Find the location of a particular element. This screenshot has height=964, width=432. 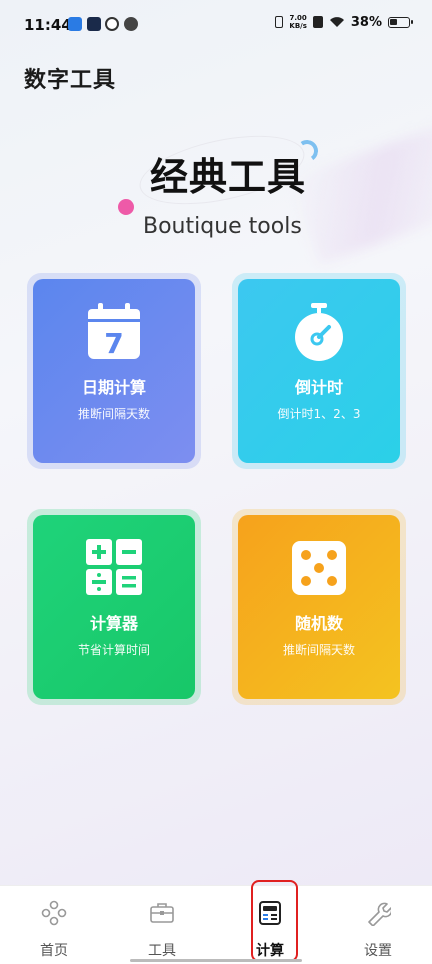

tool-card-countdown: 倒计时 倒计时1、2、3 is located at coordinates (319, 371).